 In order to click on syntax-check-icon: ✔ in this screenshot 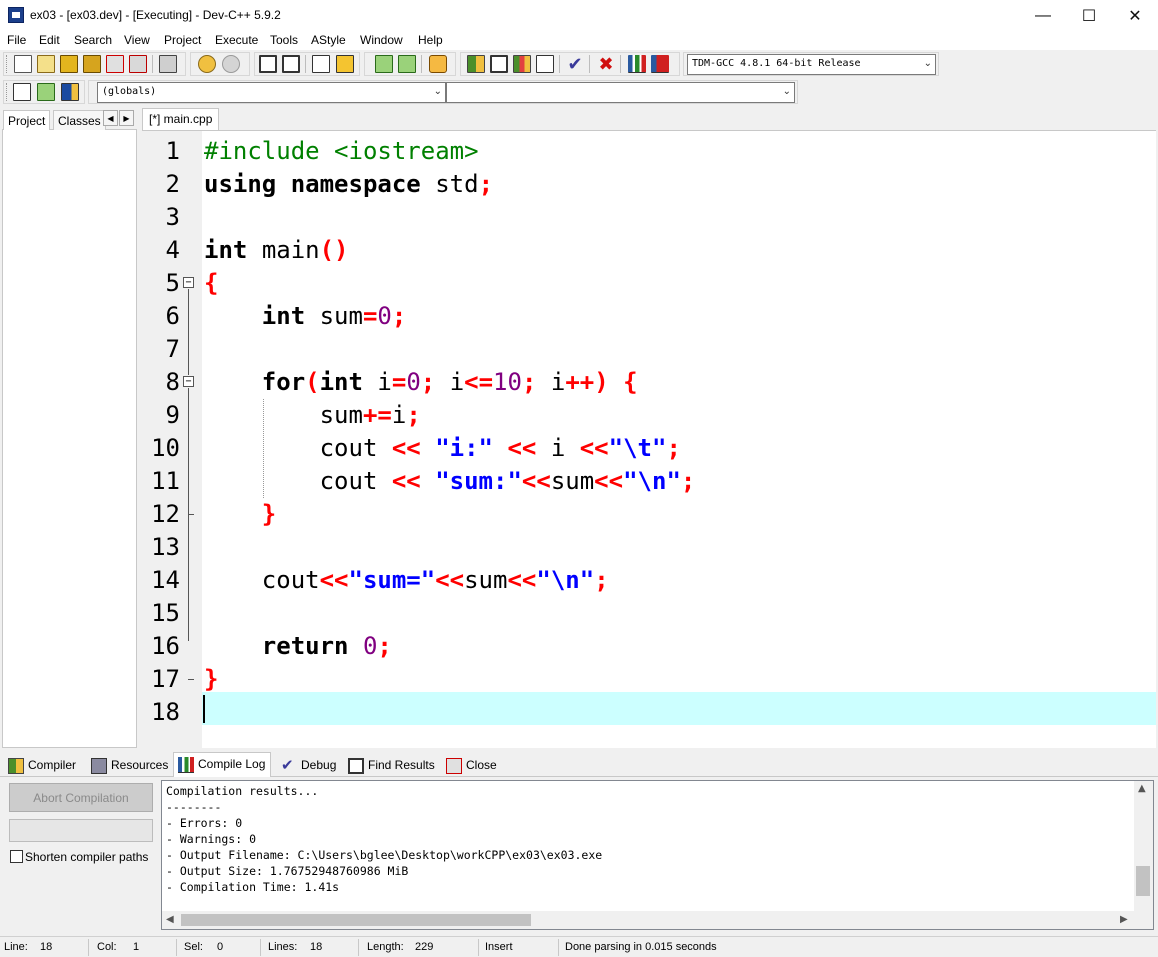, I will do `click(575, 64)`.